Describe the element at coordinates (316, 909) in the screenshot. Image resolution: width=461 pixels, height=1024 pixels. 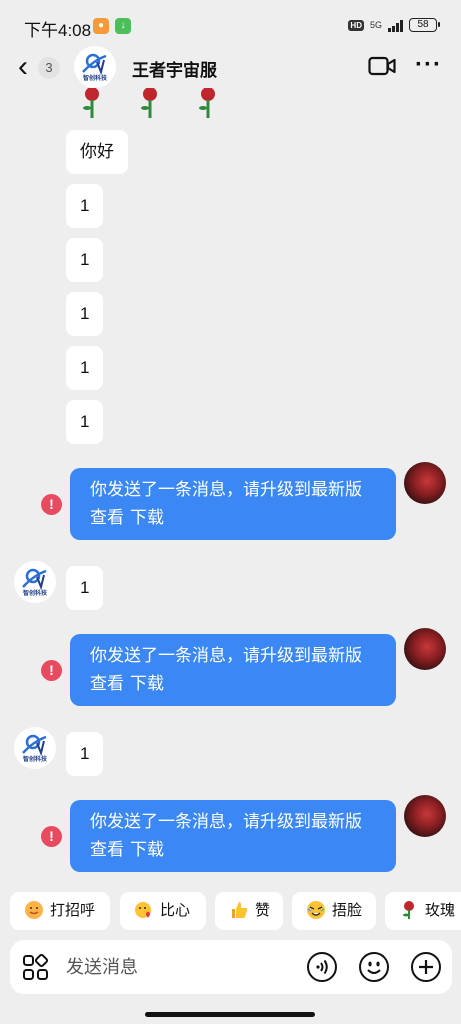
I see `facepalm-emoji-icon` at that location.